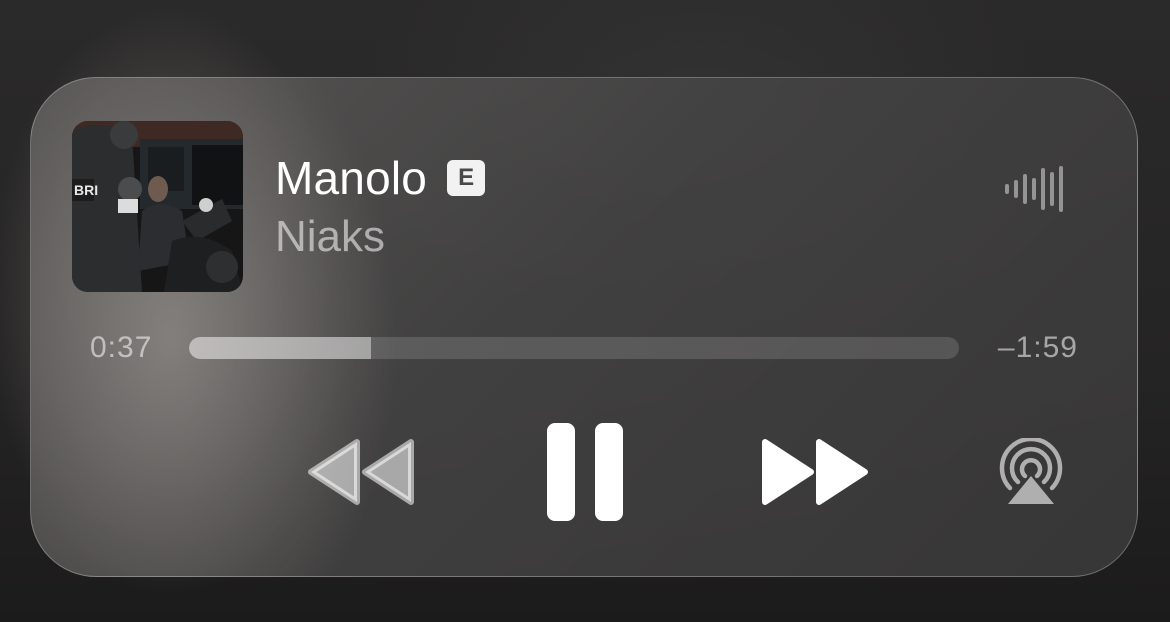 The image size is (1170, 622). What do you see at coordinates (121, 347) in the screenshot?
I see `elapsed-time: 0:37` at bounding box center [121, 347].